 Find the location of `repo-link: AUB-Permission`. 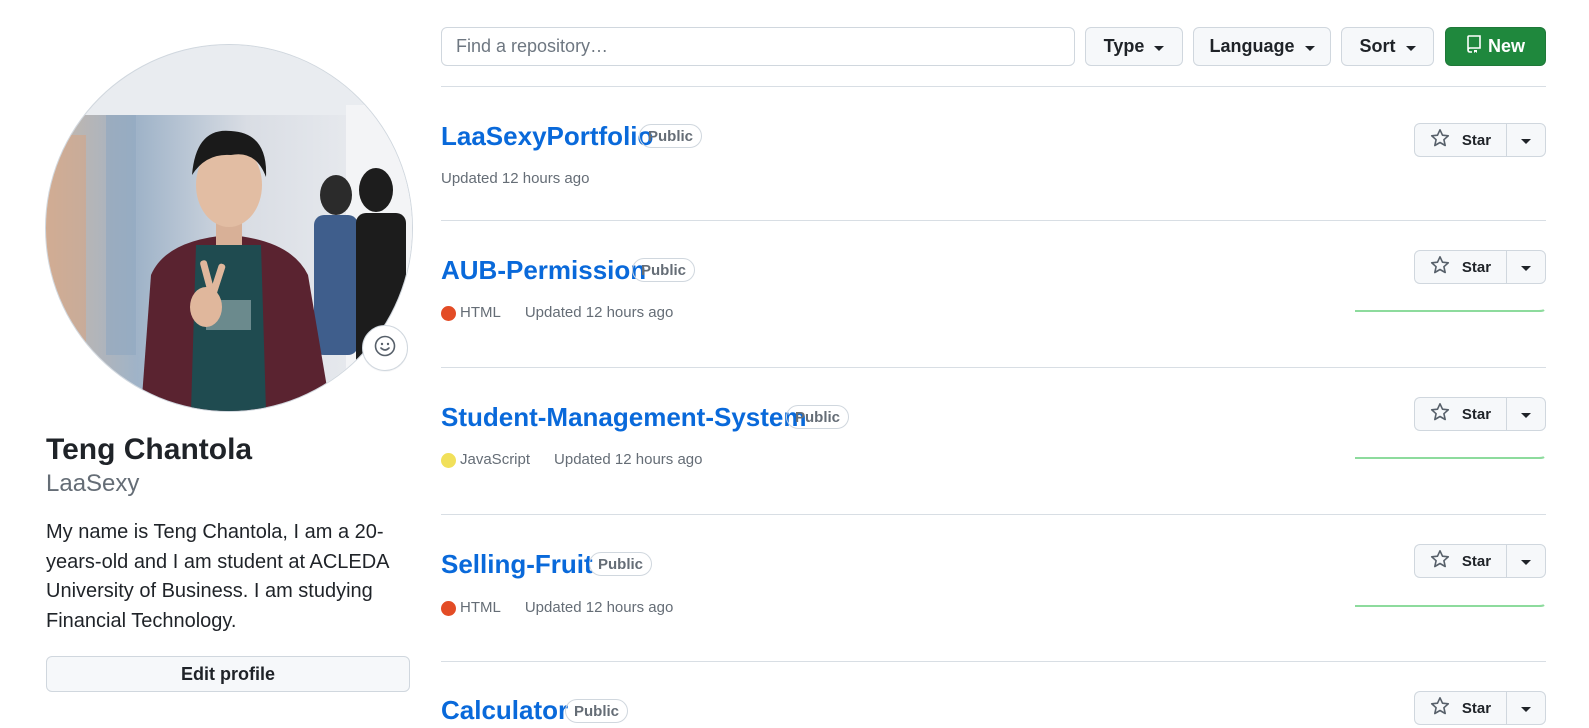

repo-link: AUB-Permission is located at coordinates (543, 270).